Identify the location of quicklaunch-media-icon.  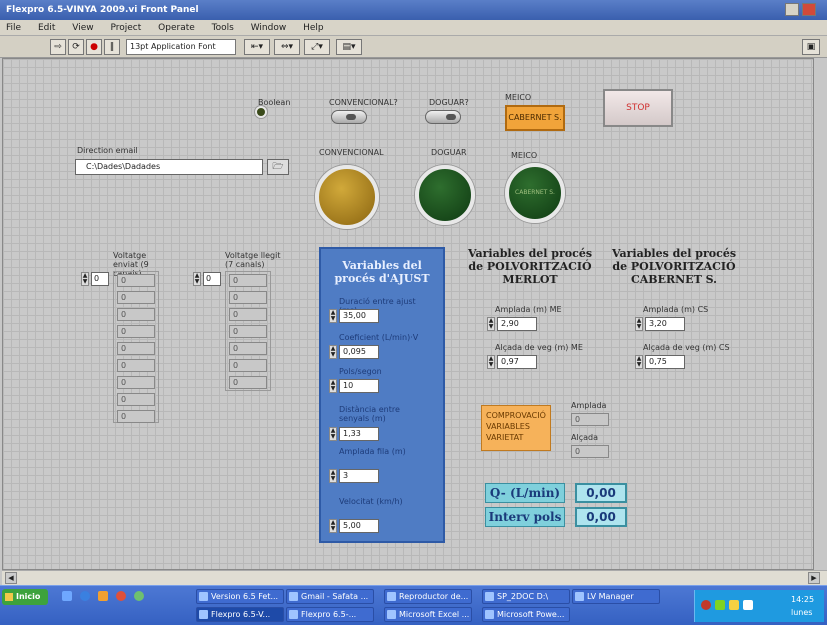
(121, 596).